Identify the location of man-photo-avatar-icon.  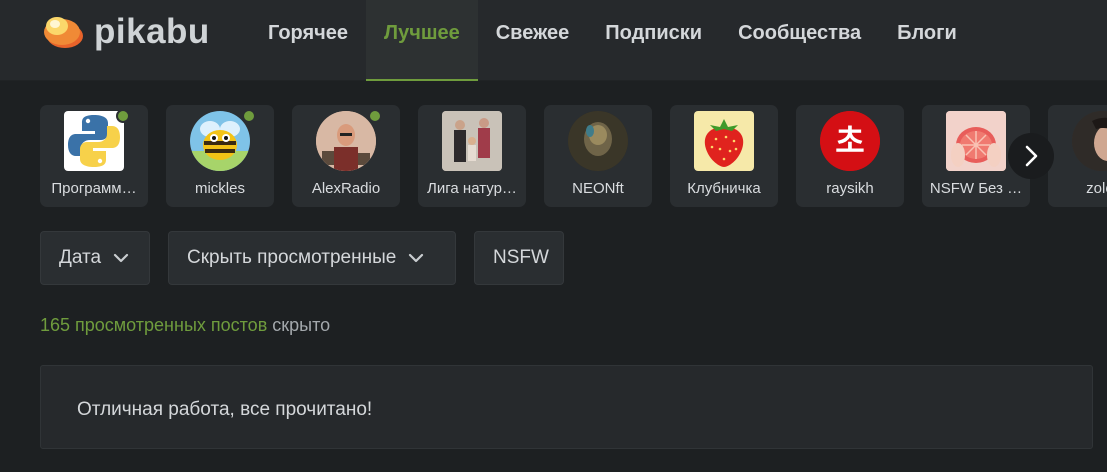
(346, 141).